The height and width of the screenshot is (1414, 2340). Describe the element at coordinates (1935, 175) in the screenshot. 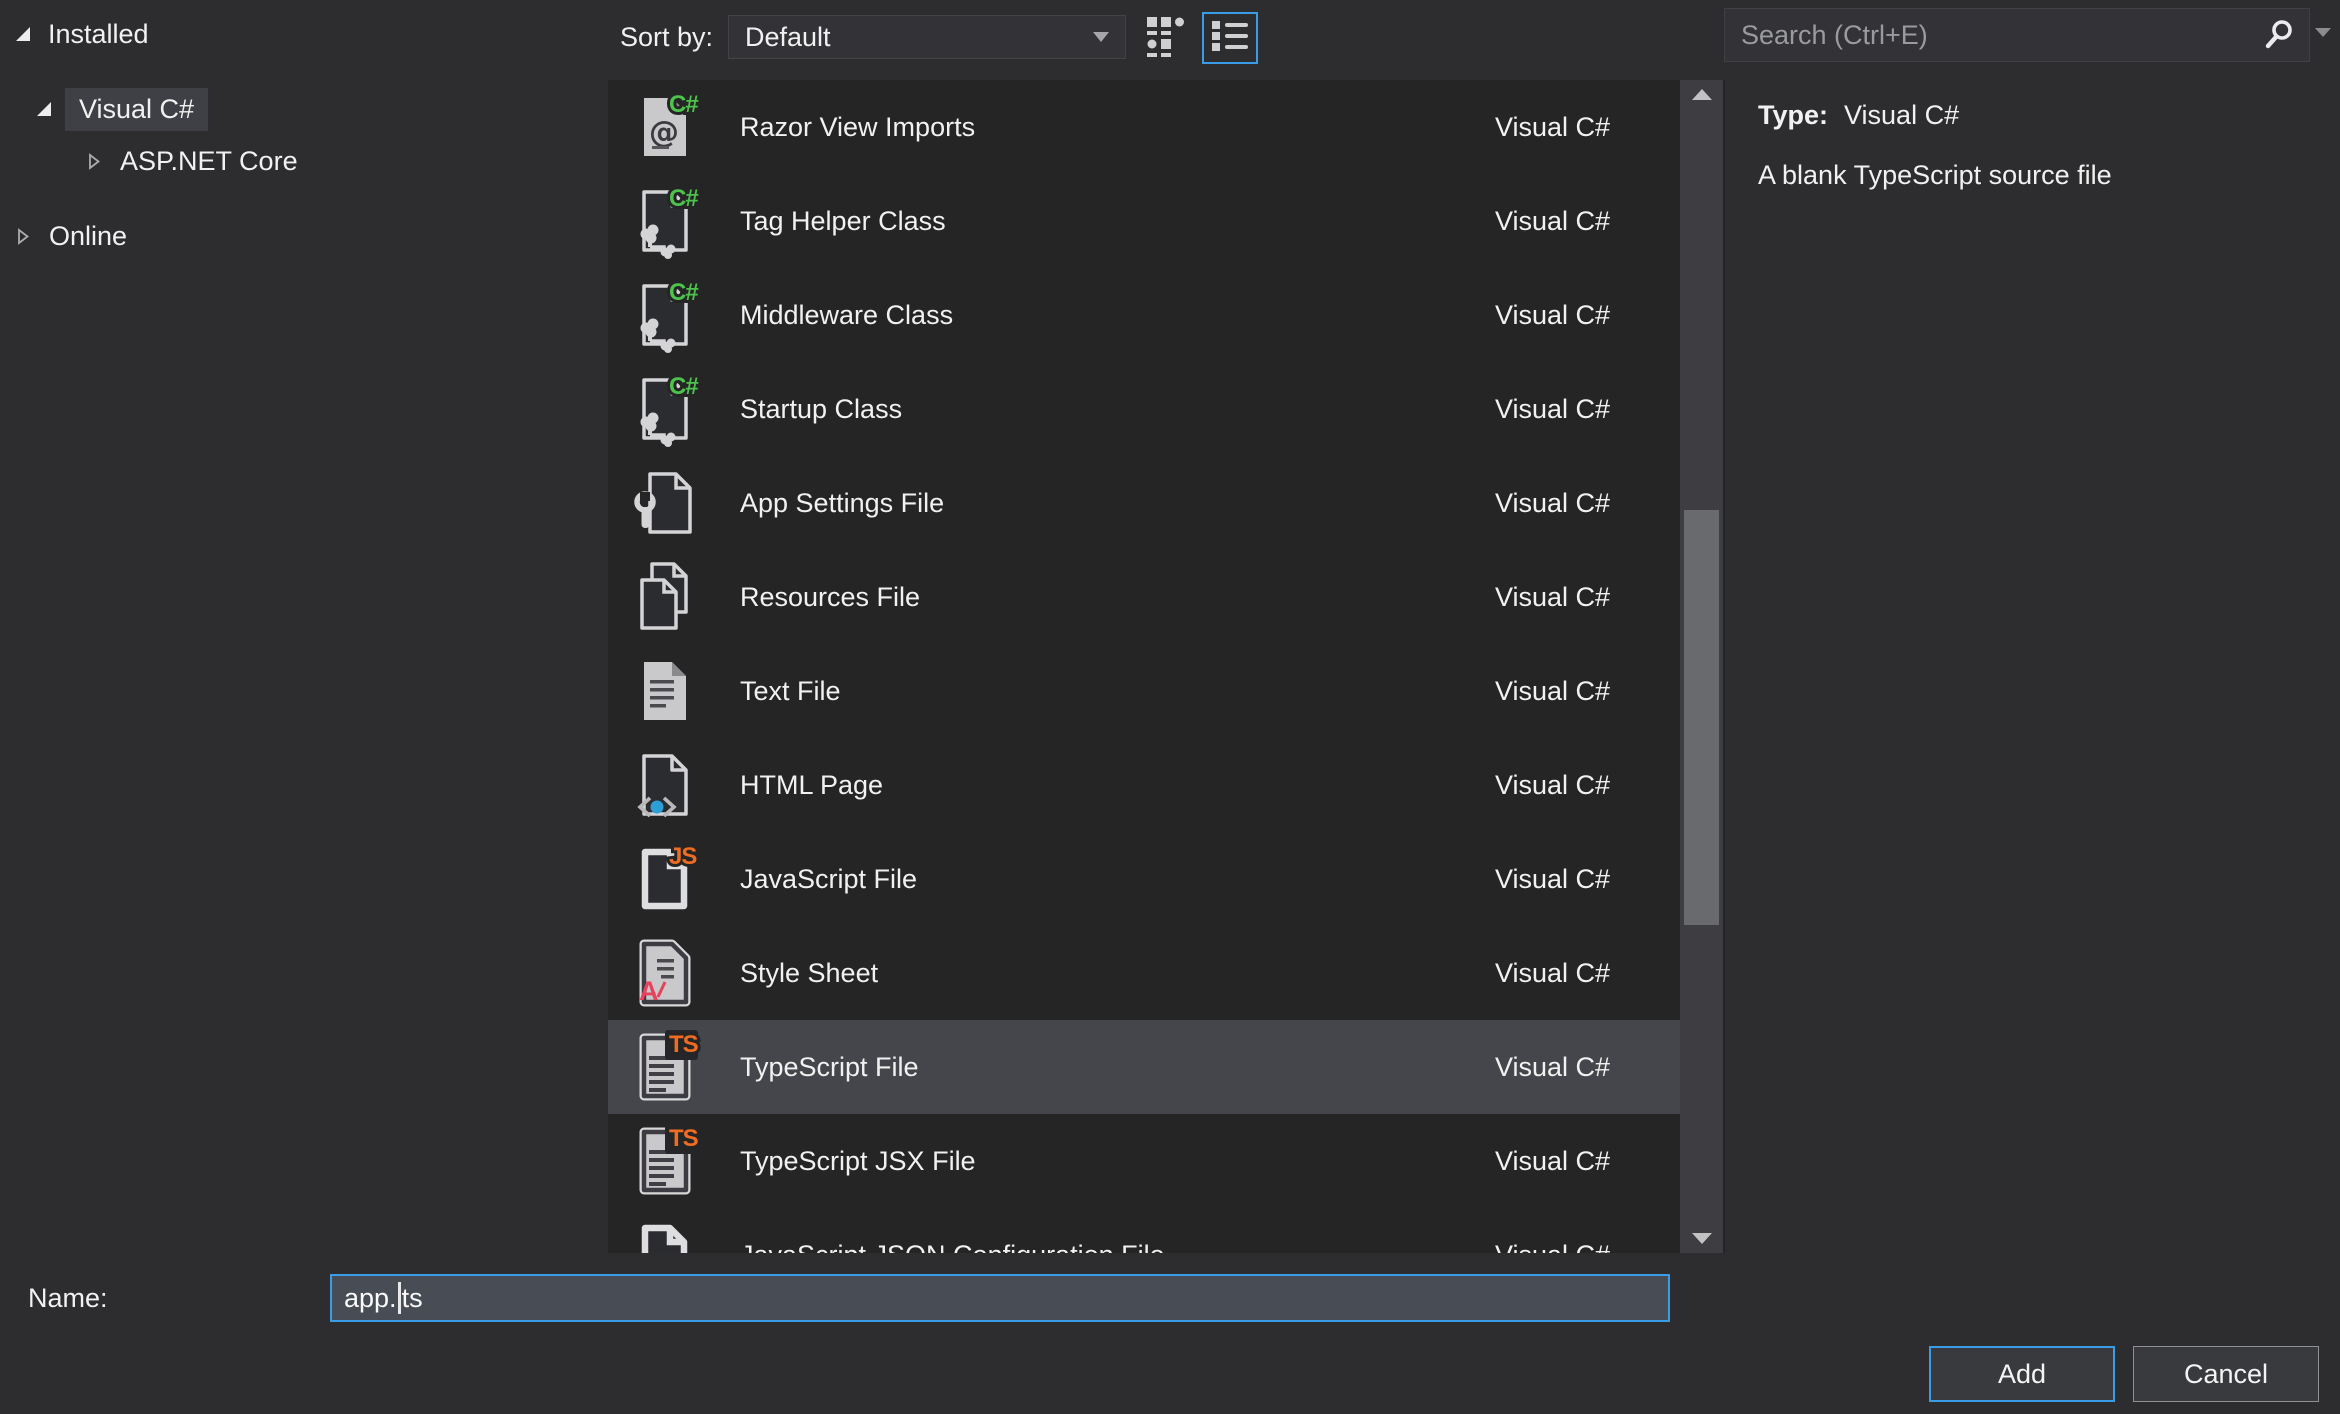

I see `template-description: A blank TypeScript source file` at that location.